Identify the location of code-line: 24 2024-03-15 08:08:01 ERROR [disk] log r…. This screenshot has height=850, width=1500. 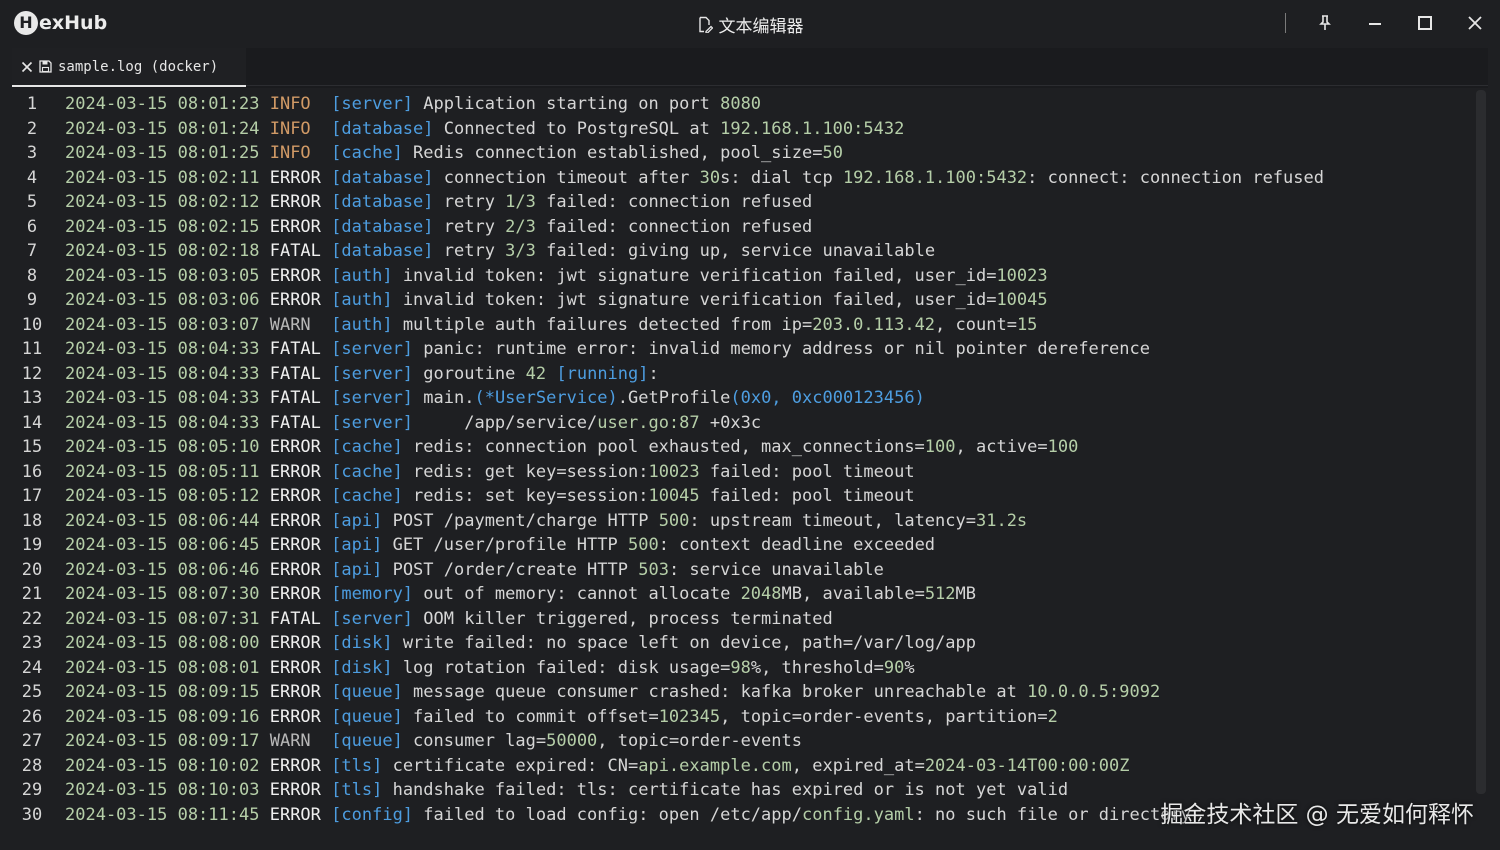
(742, 668).